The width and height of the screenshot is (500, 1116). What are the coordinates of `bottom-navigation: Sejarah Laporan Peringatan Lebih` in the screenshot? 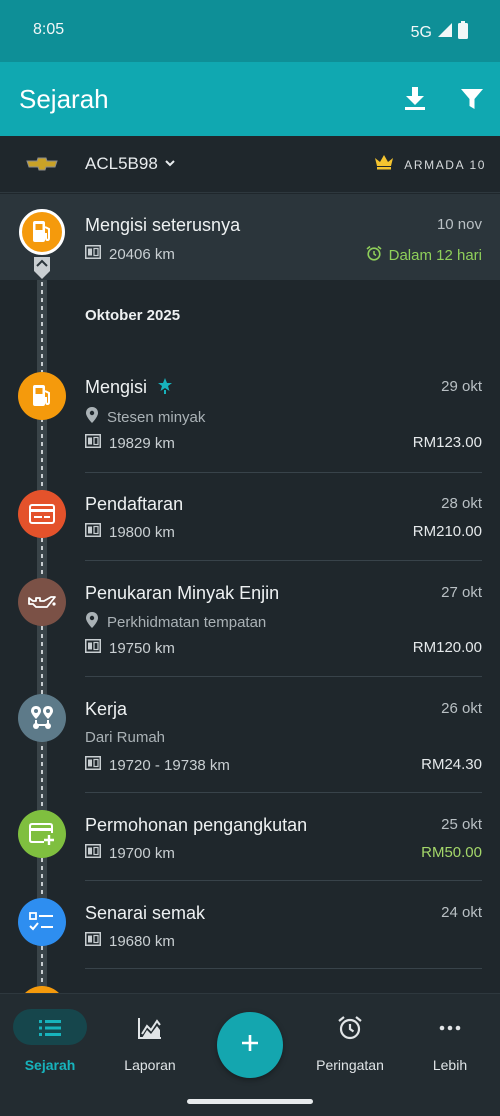 It's located at (250, 1054).